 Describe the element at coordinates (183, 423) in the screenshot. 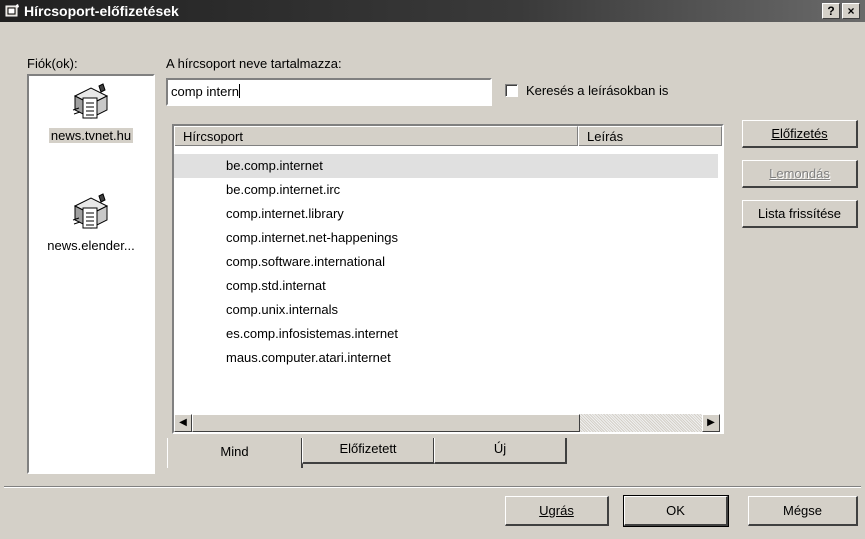

I see `scroll-left-button: ◀` at that location.